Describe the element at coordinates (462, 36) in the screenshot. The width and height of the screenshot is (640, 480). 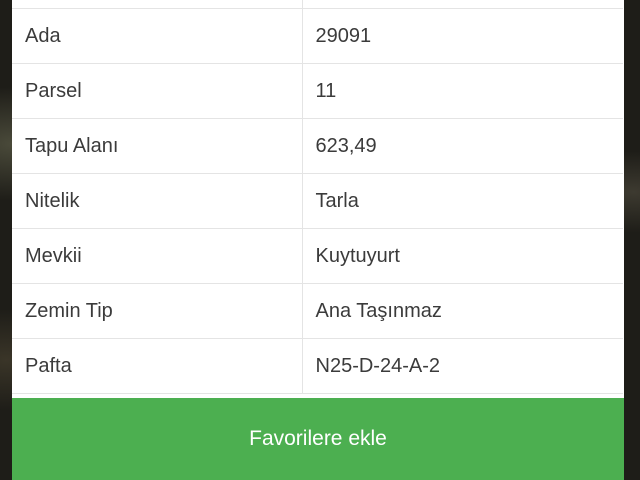
I see `row-value-ada: 29091` at that location.